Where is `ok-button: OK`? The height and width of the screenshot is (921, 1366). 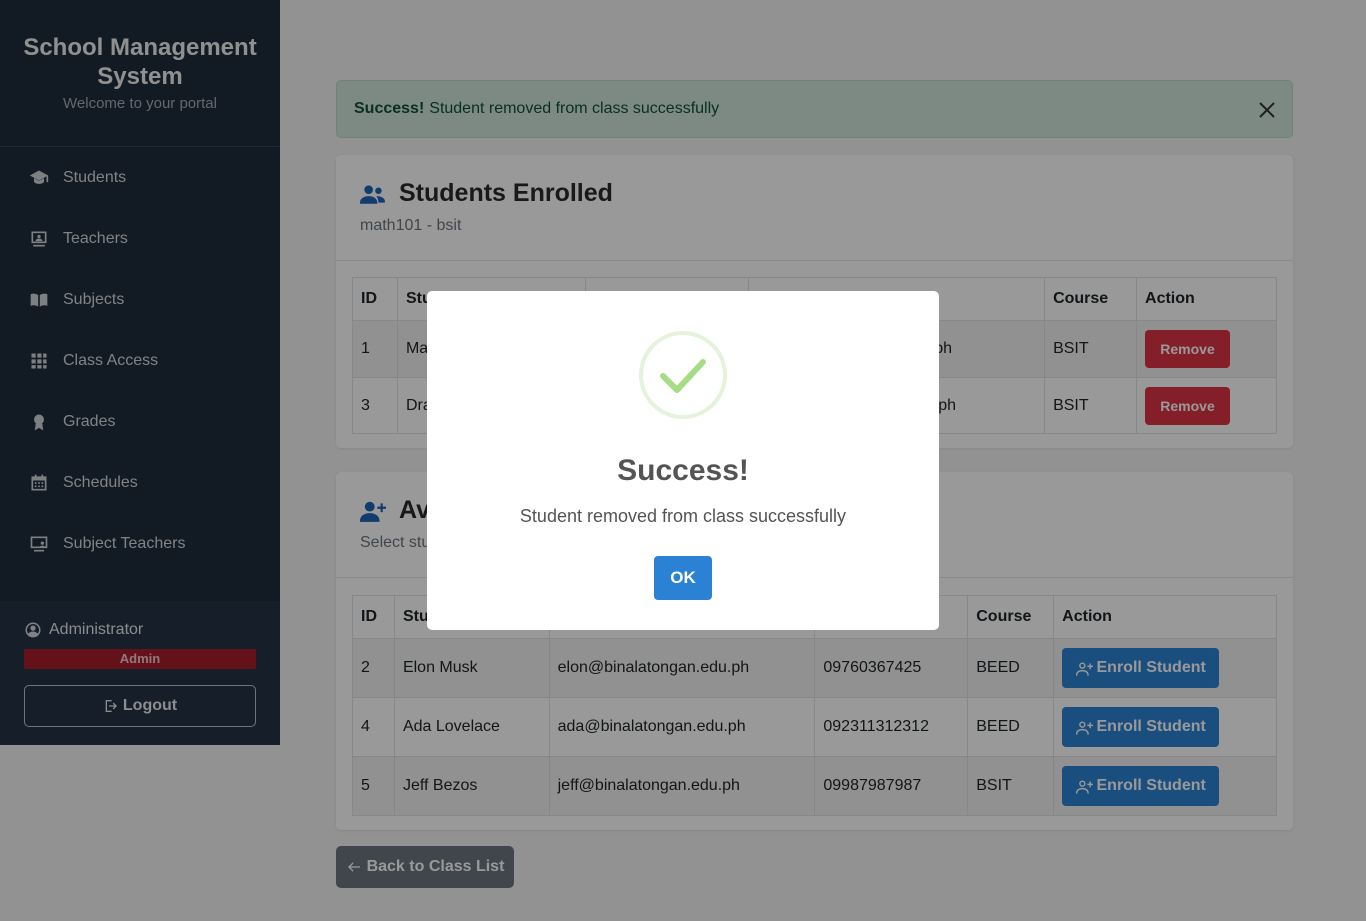 ok-button: OK is located at coordinates (683, 578).